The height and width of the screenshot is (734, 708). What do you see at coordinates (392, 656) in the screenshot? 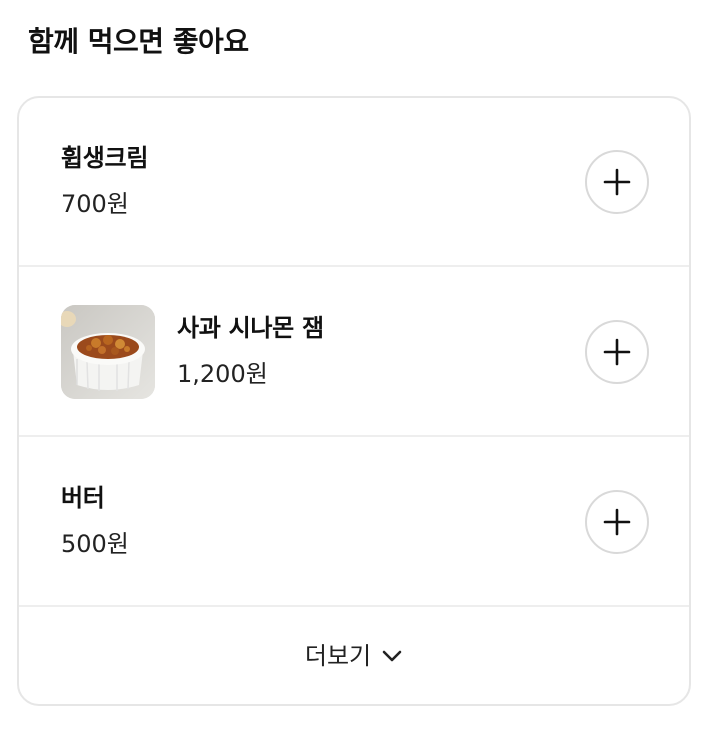
I see `chevron-down-icon` at bounding box center [392, 656].